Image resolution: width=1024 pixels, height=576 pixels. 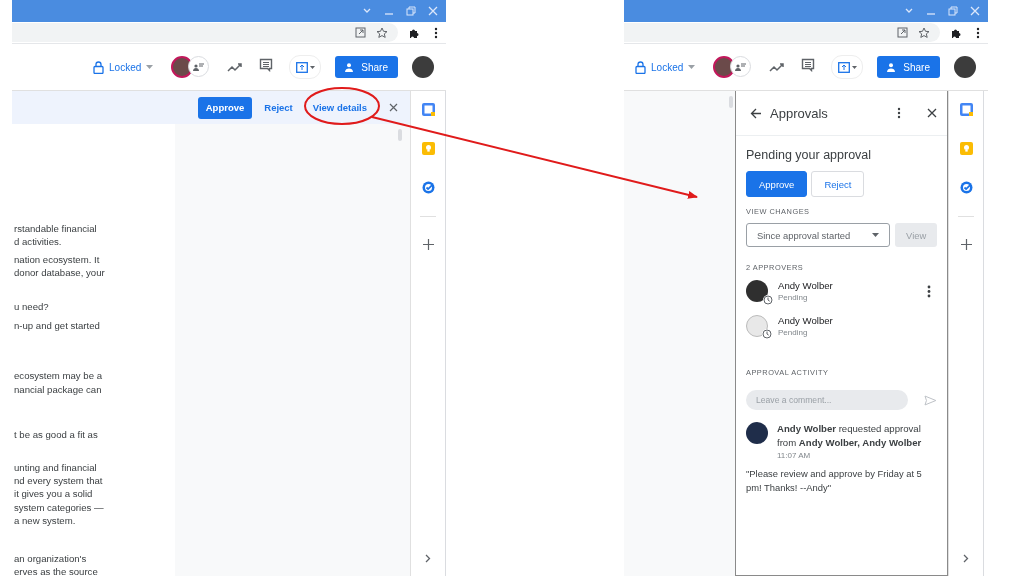 I want to click on document-text-line: ecosystem may be a, so click(x=58, y=376).